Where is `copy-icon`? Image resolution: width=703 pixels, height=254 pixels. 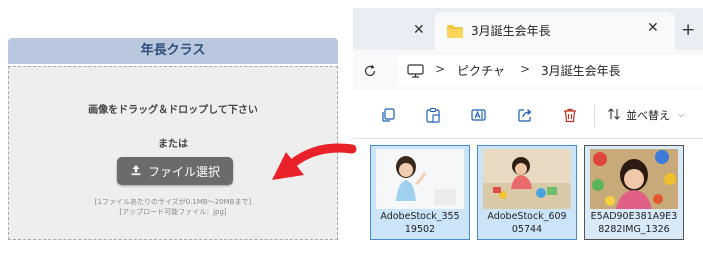
copy-icon is located at coordinates (388, 115).